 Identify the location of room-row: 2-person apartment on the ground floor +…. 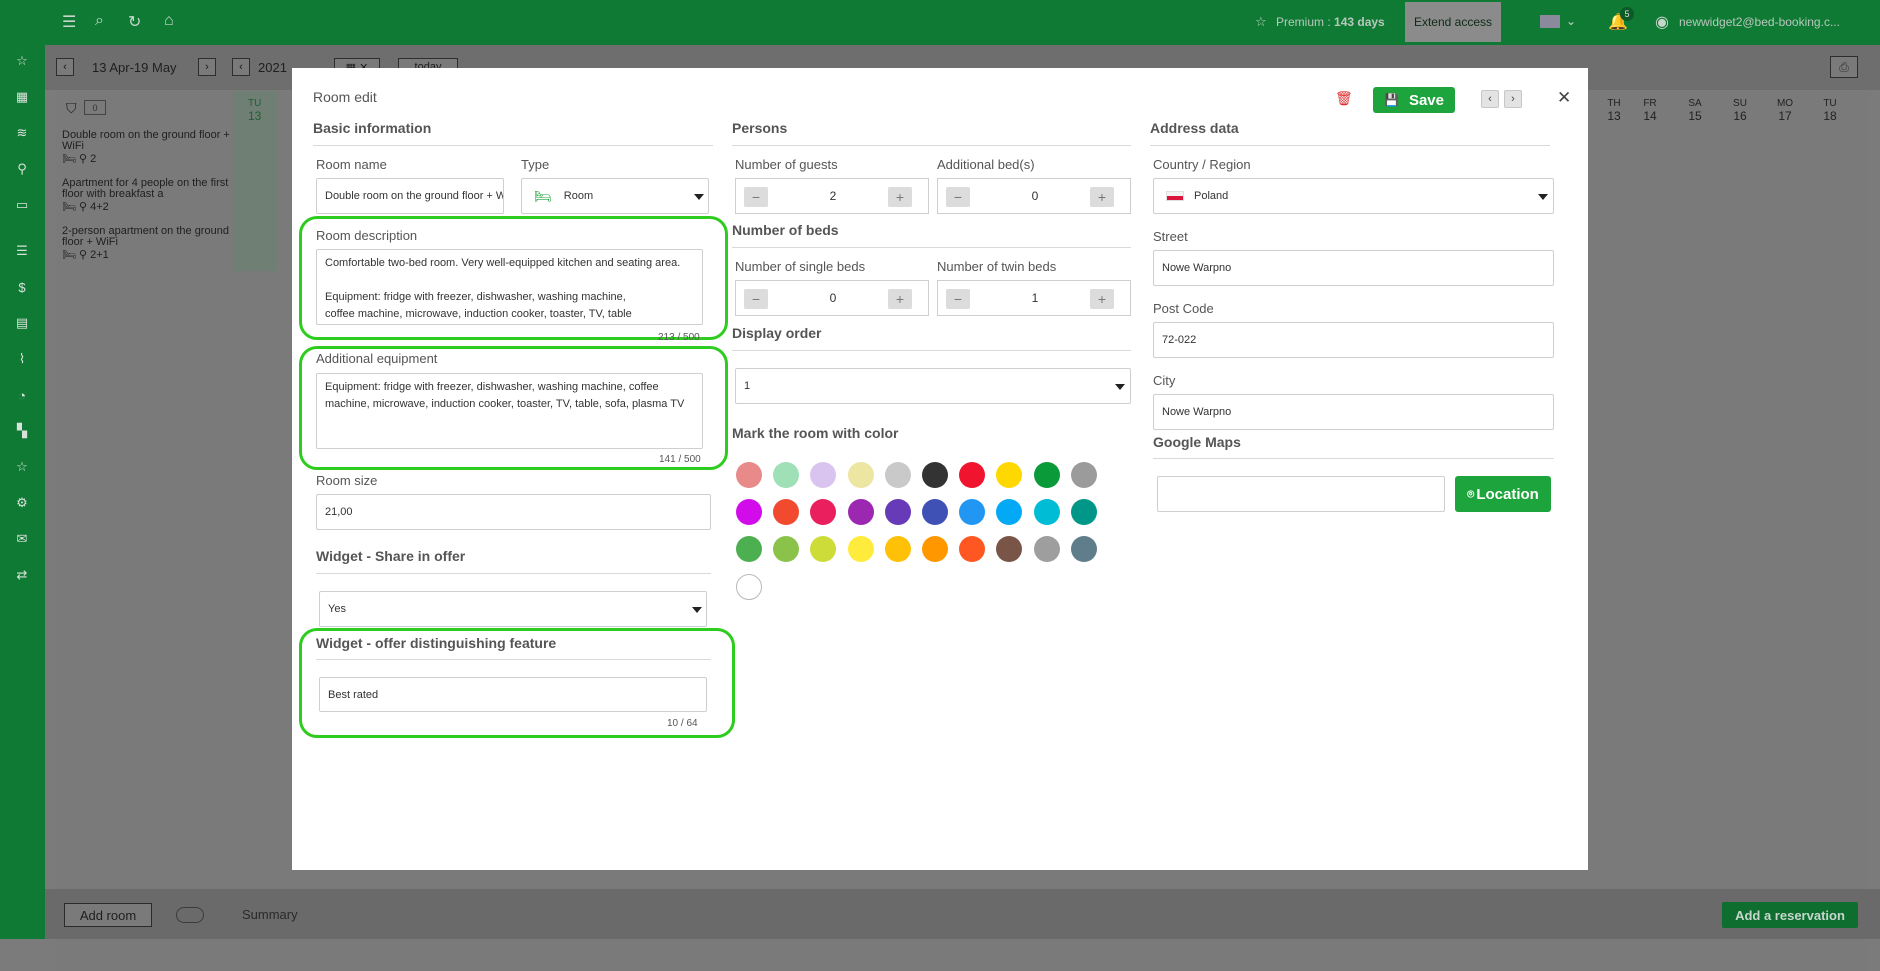
(146, 243).